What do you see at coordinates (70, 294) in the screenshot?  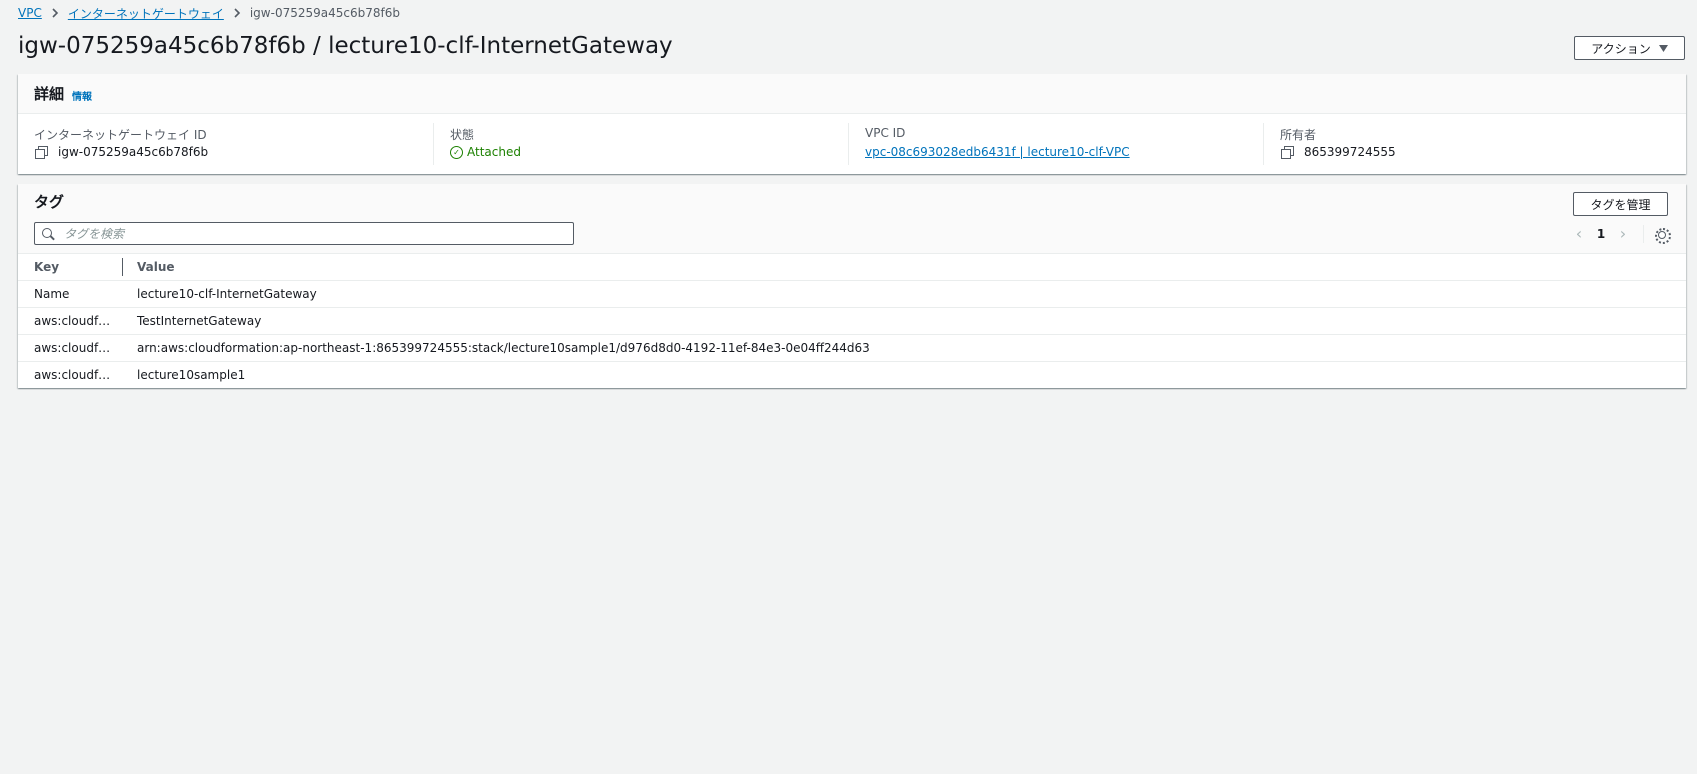 I see `tag-key: Name` at bounding box center [70, 294].